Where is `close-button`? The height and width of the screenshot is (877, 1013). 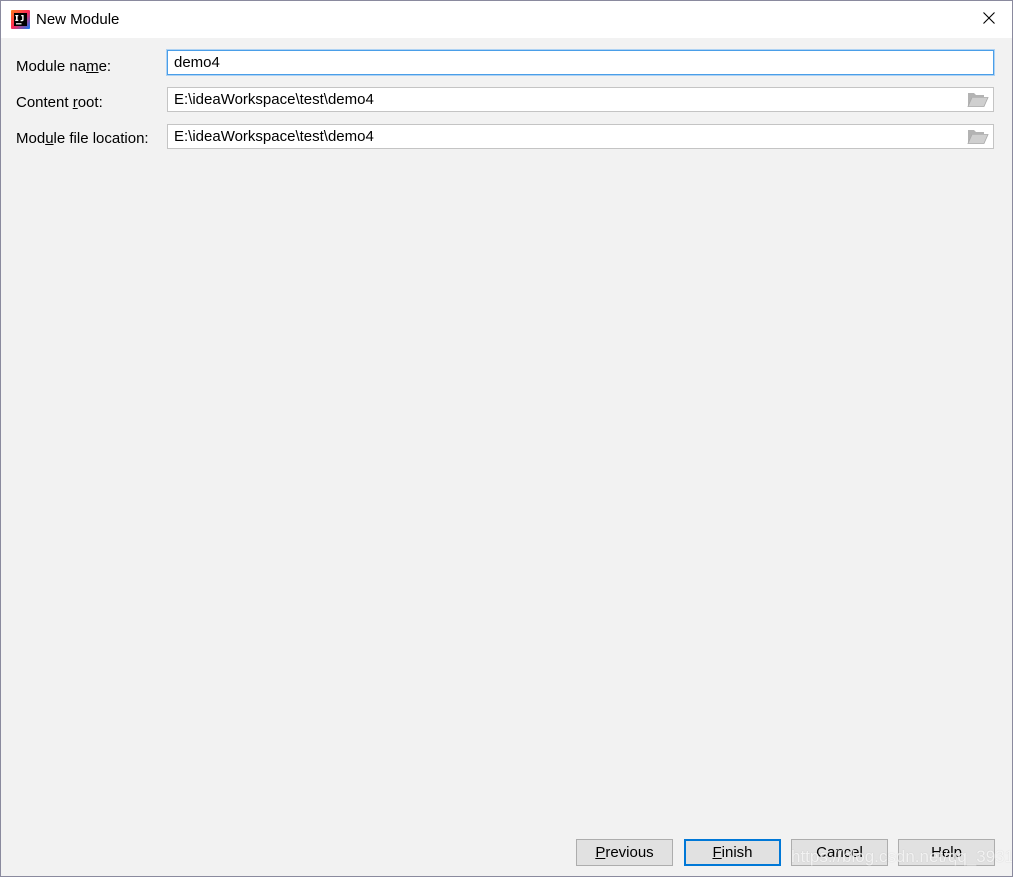 close-button is located at coordinates (989, 19).